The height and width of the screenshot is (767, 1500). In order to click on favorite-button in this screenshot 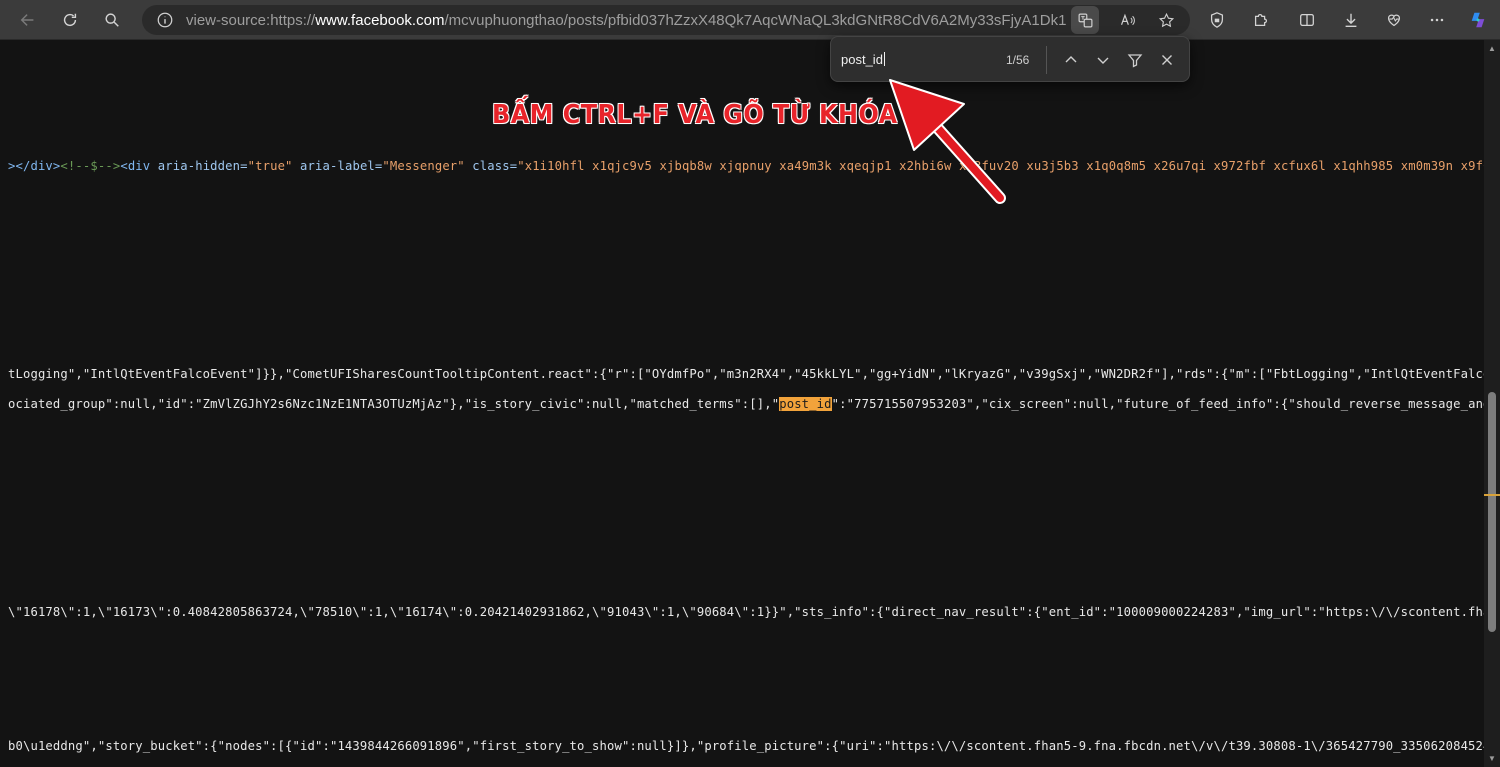, I will do `click(1166, 20)`.